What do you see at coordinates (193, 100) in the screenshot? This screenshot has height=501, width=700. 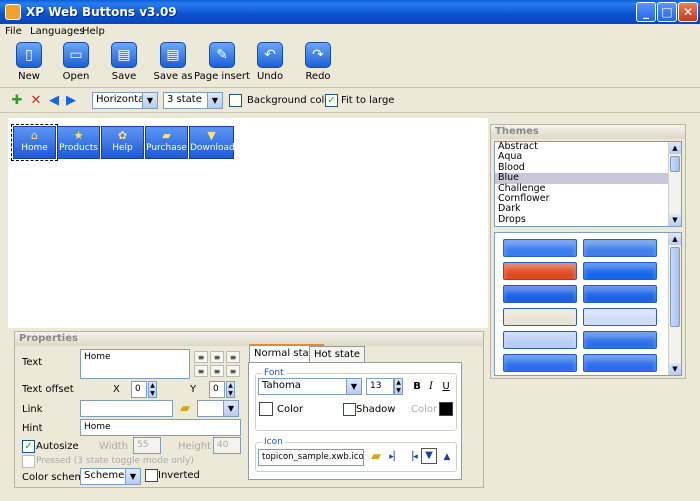 I see `states-select: 3 state ▼` at bounding box center [193, 100].